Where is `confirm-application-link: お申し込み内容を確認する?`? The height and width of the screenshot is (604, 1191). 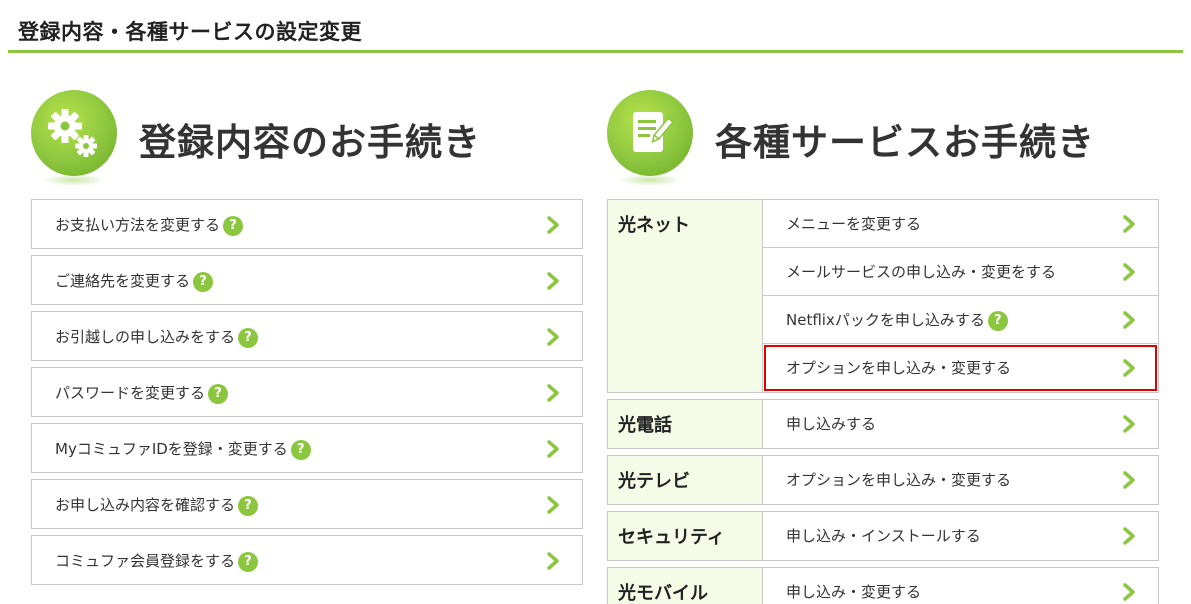
confirm-application-link: お申し込み内容を確認する? is located at coordinates (307, 504).